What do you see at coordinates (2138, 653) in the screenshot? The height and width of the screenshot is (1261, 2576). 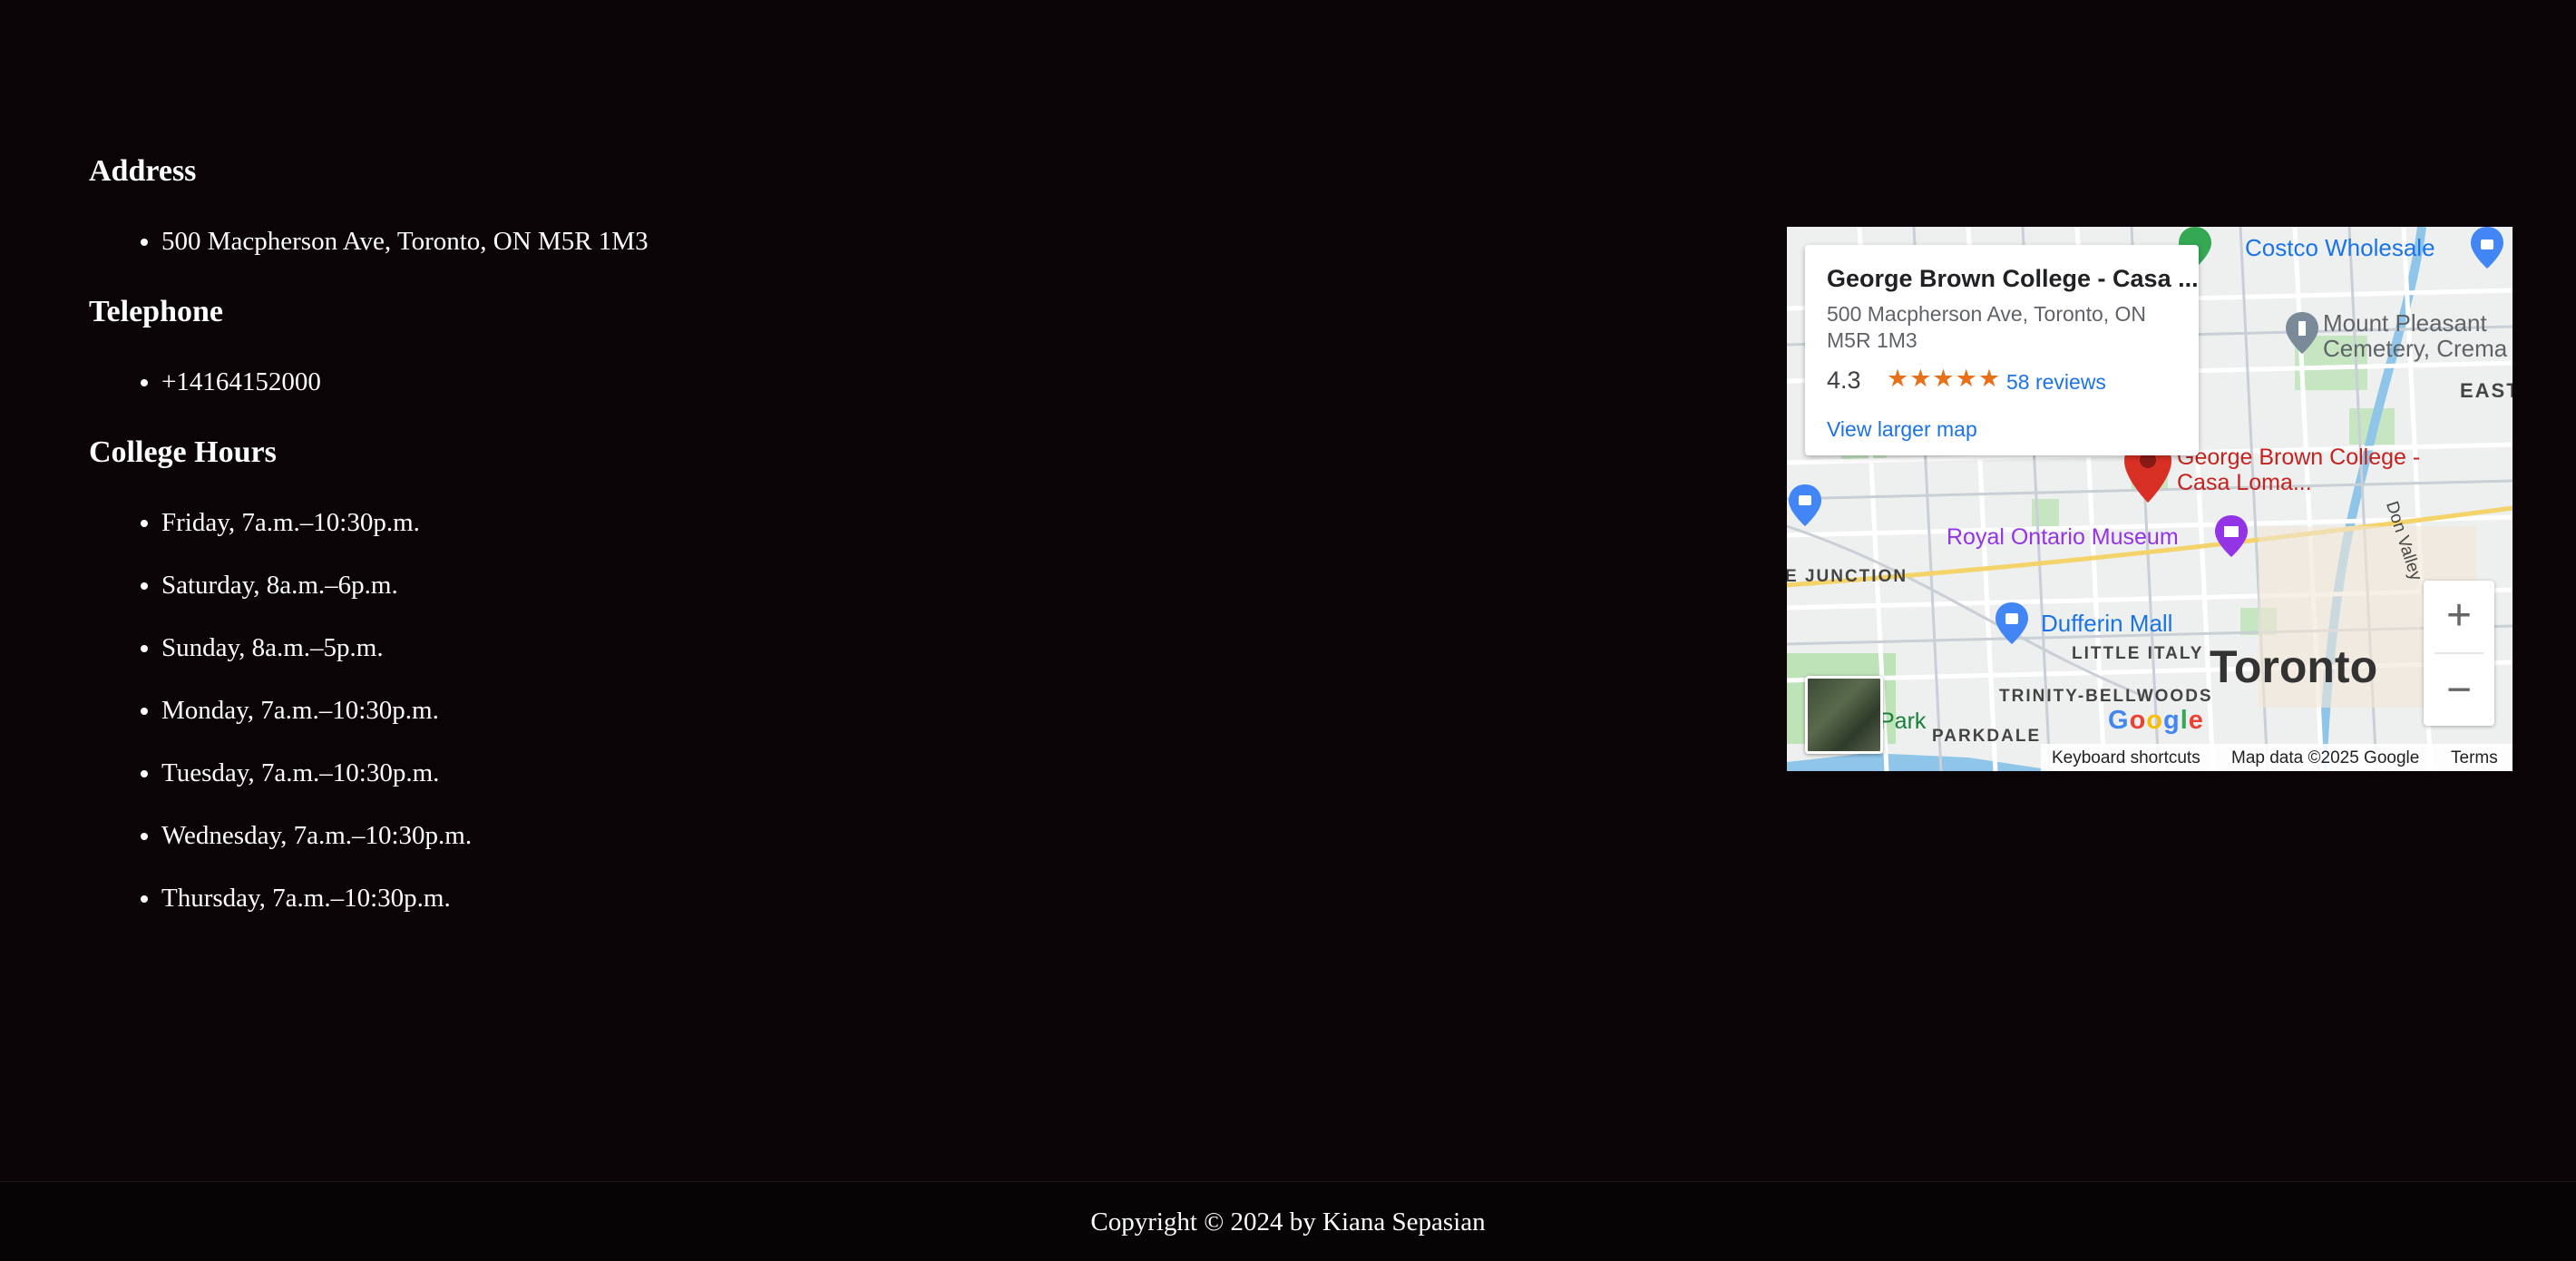 I see `little-italy-label: LITTLE ITALY` at bounding box center [2138, 653].